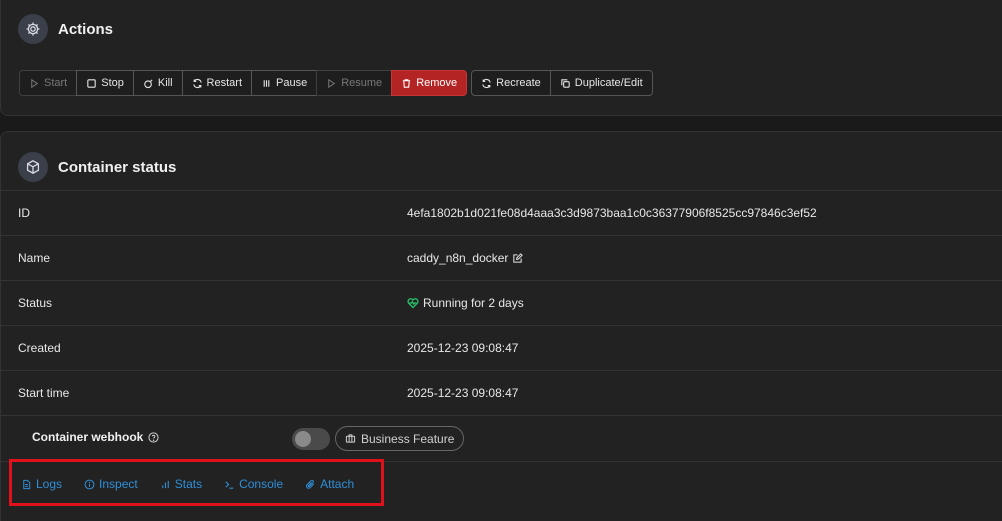 The height and width of the screenshot is (521, 1002). I want to click on business-feature-badge: Business Feature, so click(400, 438).